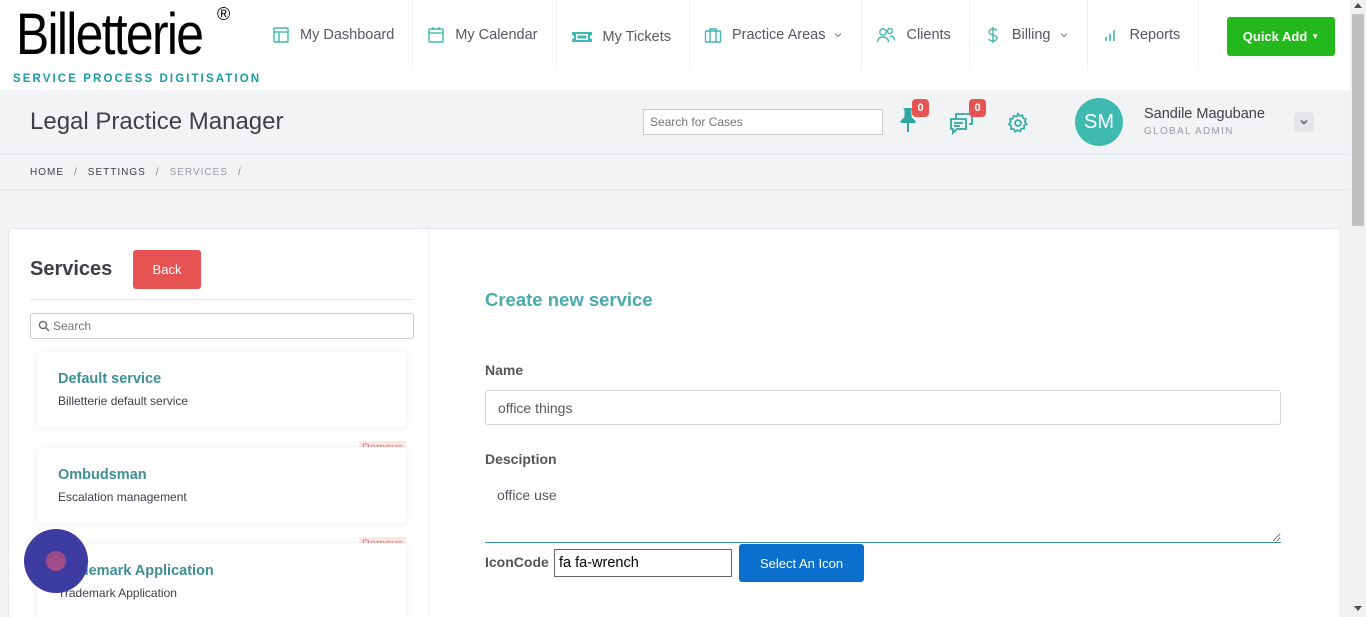  What do you see at coordinates (636, 37) in the screenshot?
I see `nav-label: My Tickets` at bounding box center [636, 37].